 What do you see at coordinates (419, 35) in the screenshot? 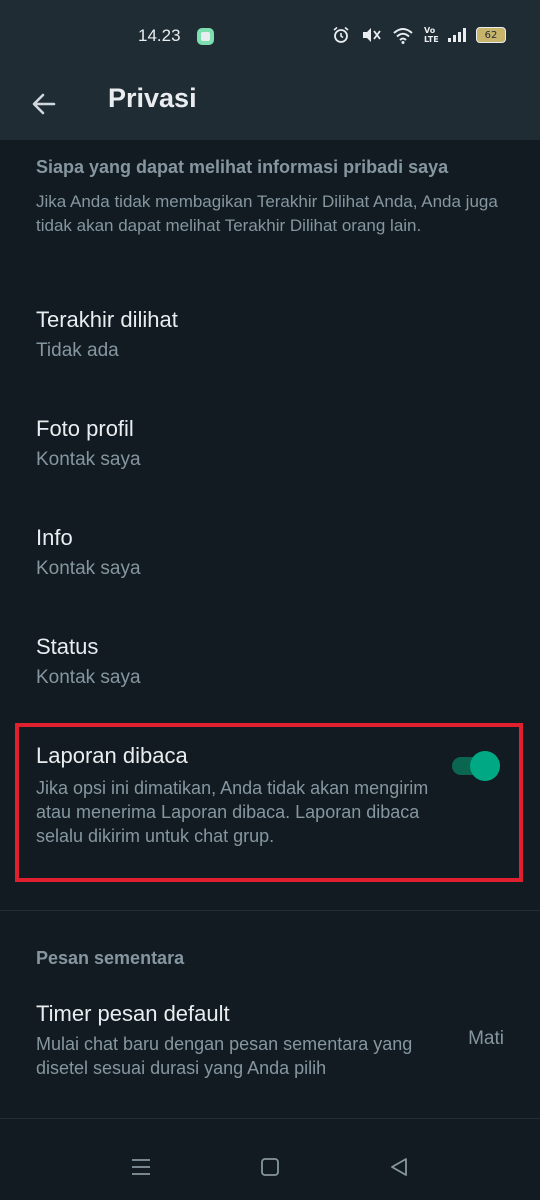
I see `status-icons: Vo LTE 62` at bounding box center [419, 35].